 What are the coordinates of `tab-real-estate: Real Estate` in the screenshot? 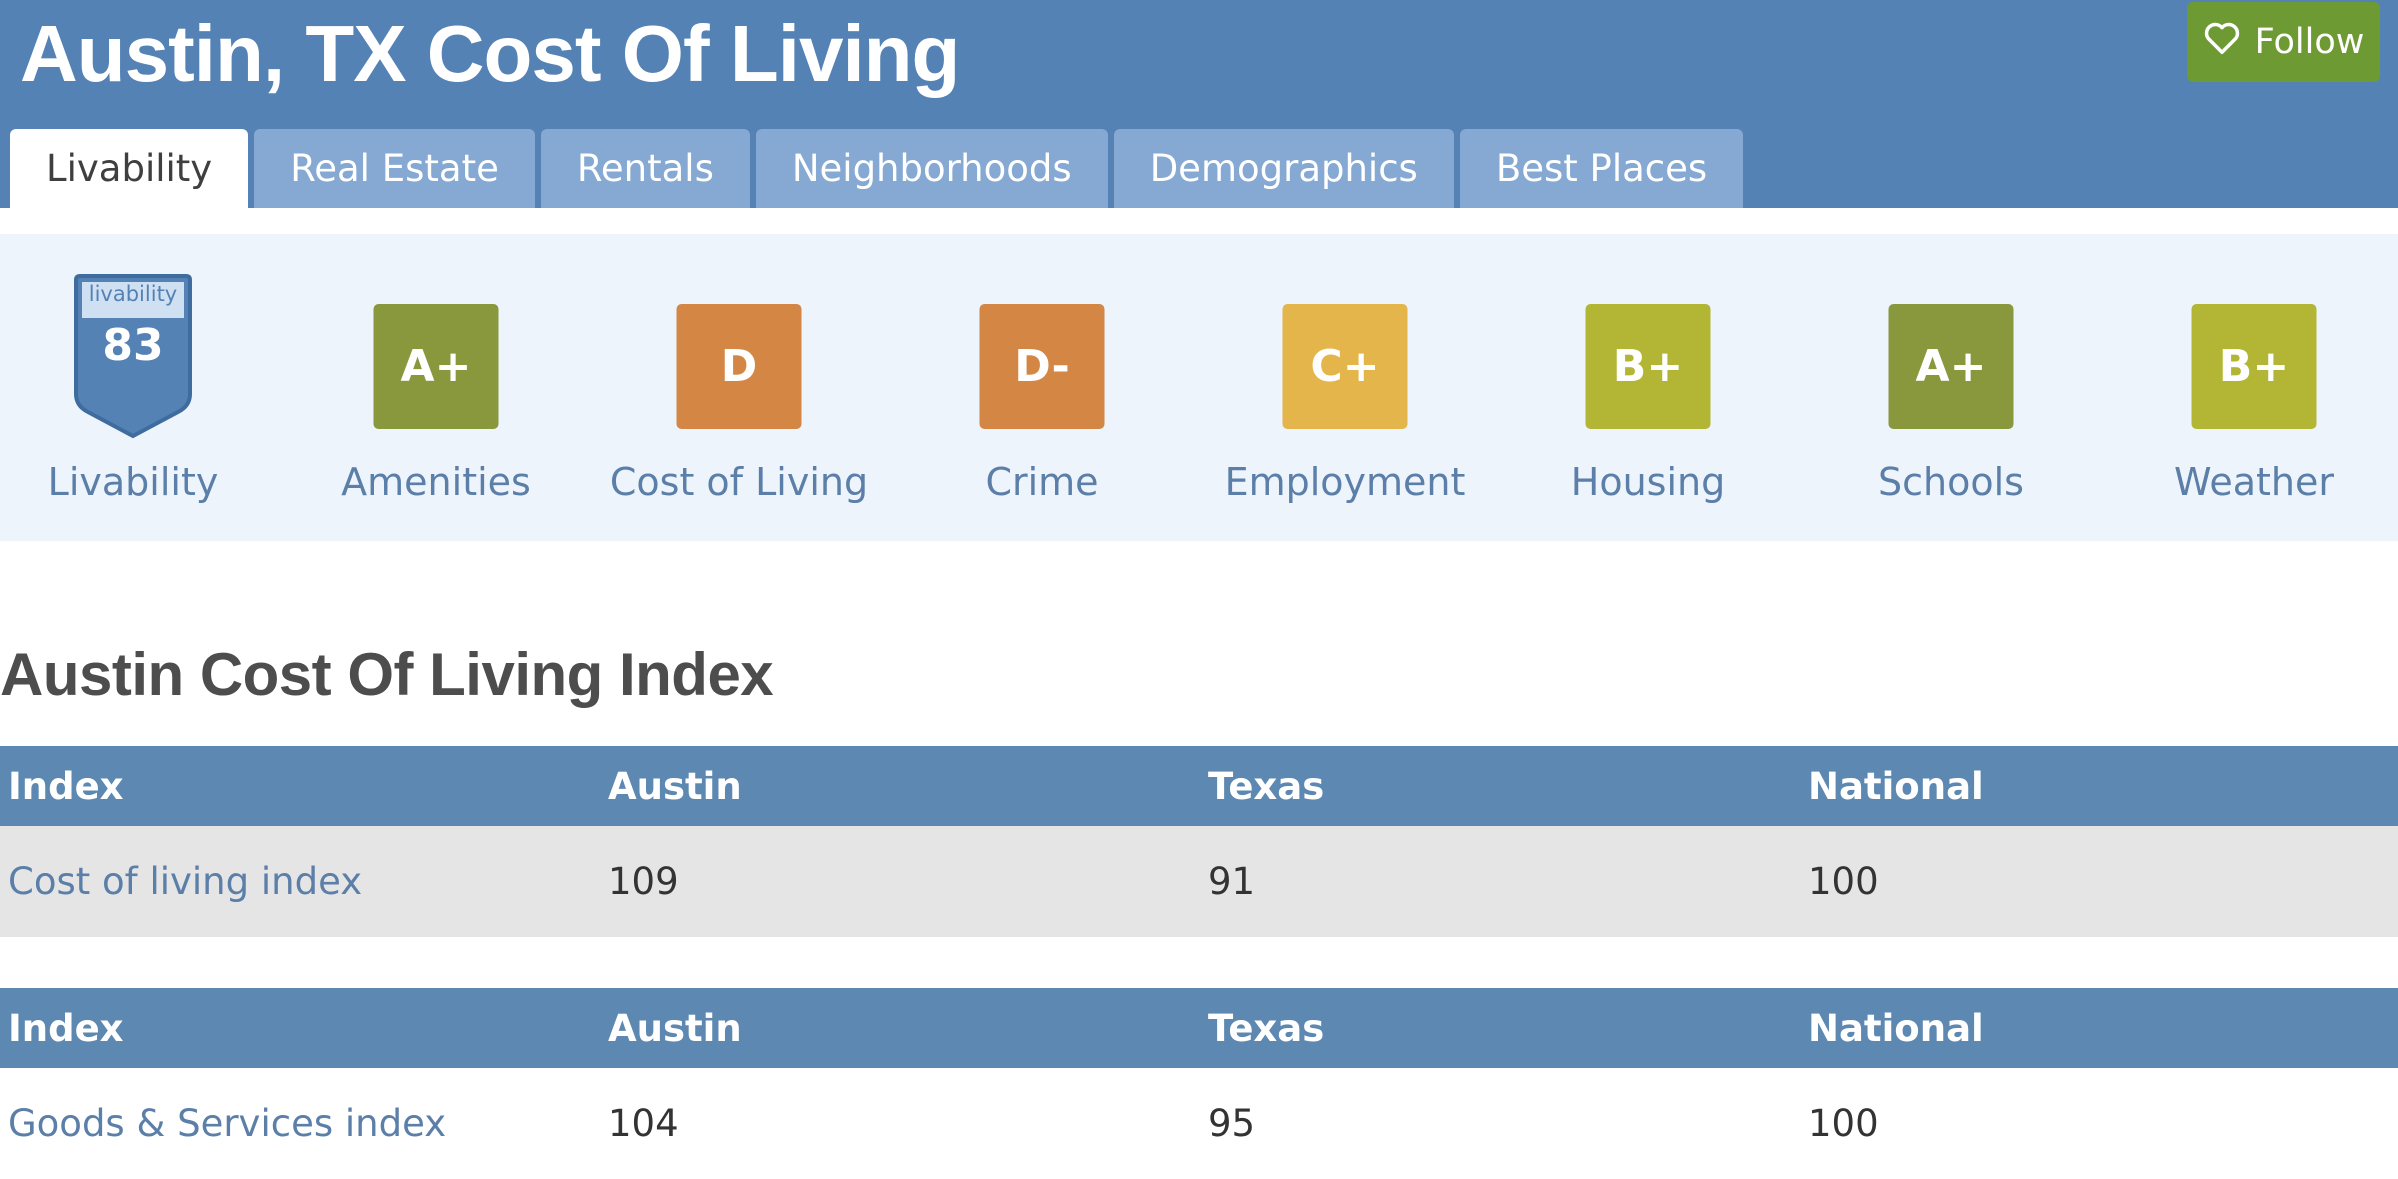 It's located at (394, 168).